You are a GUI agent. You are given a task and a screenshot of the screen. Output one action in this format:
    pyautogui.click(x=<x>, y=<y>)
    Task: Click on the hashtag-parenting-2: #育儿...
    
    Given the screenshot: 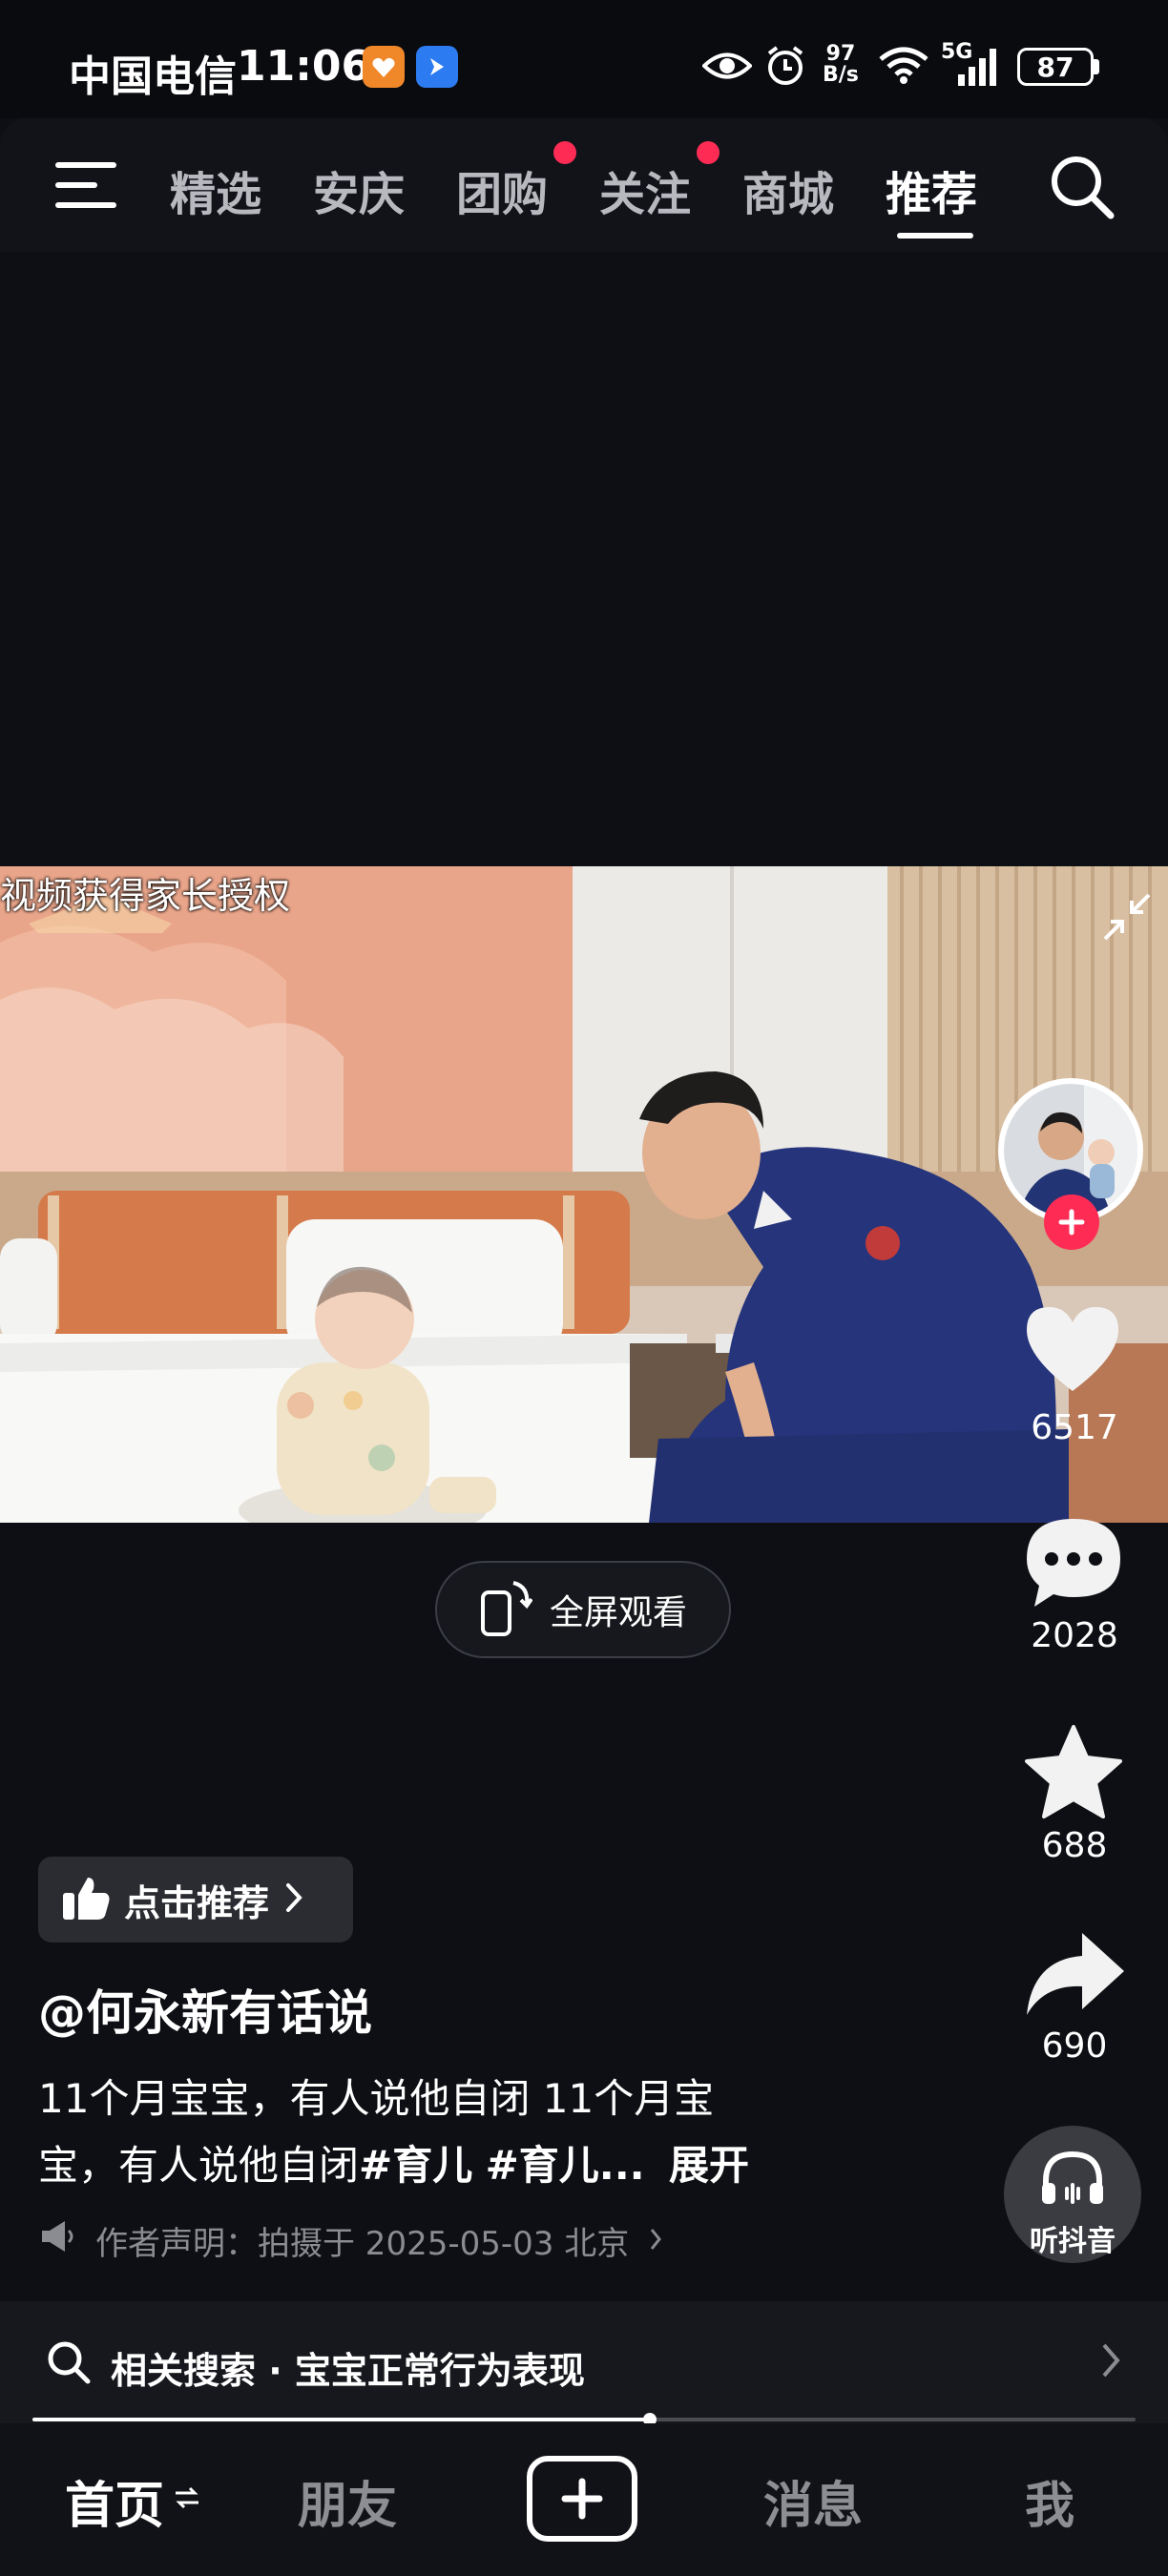 What is the action you would take?
    pyautogui.click(x=565, y=2165)
    